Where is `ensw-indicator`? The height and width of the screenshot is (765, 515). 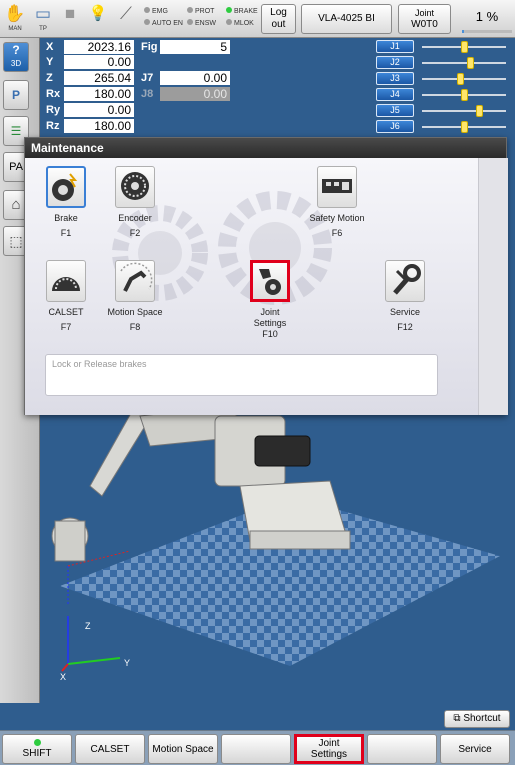 ensw-indicator is located at coordinates (190, 22).